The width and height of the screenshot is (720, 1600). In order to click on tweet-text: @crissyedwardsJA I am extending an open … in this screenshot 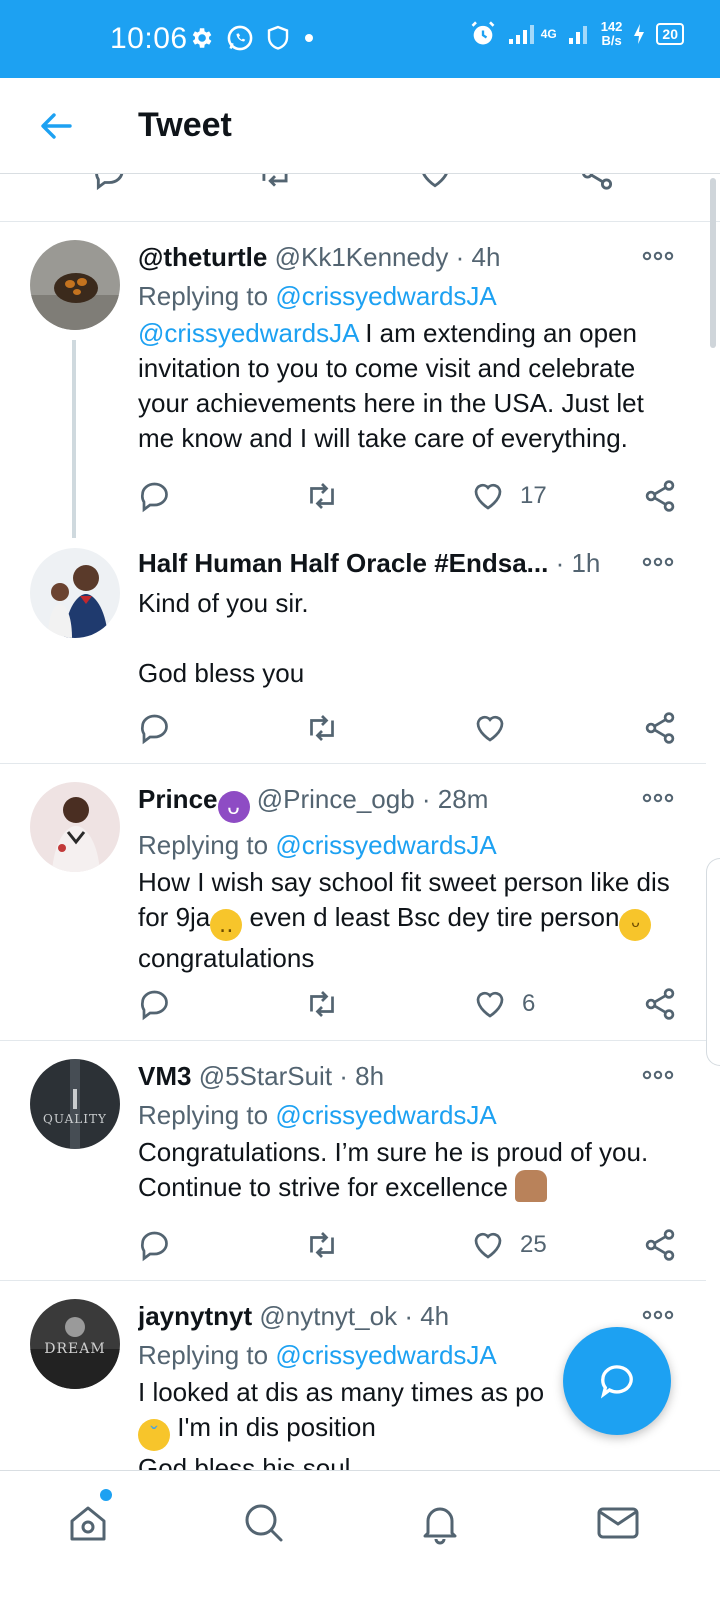, I will do `click(391, 385)`.